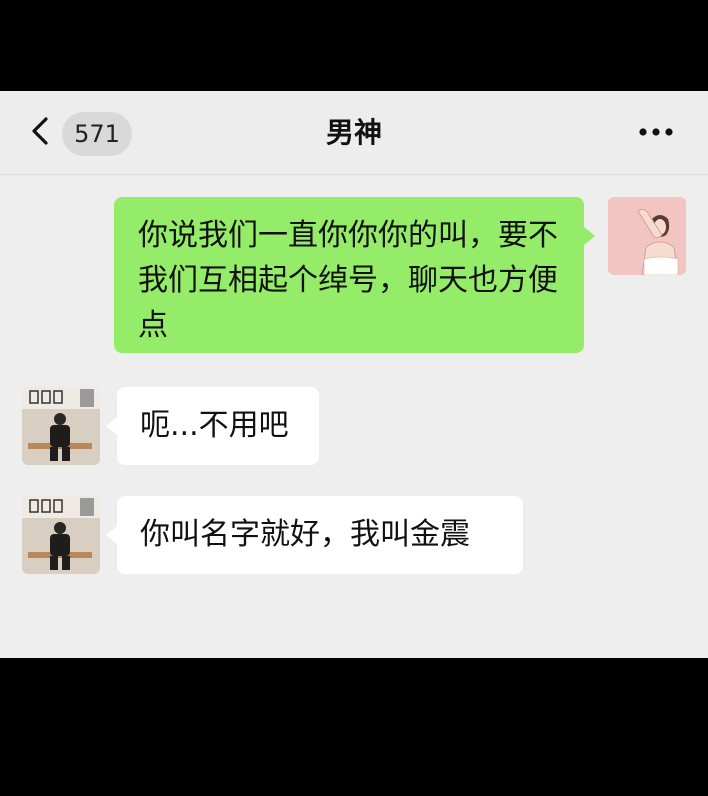  What do you see at coordinates (354, 427) in the screenshot?
I see `message-row-incoming: 呃...不用吧` at bounding box center [354, 427].